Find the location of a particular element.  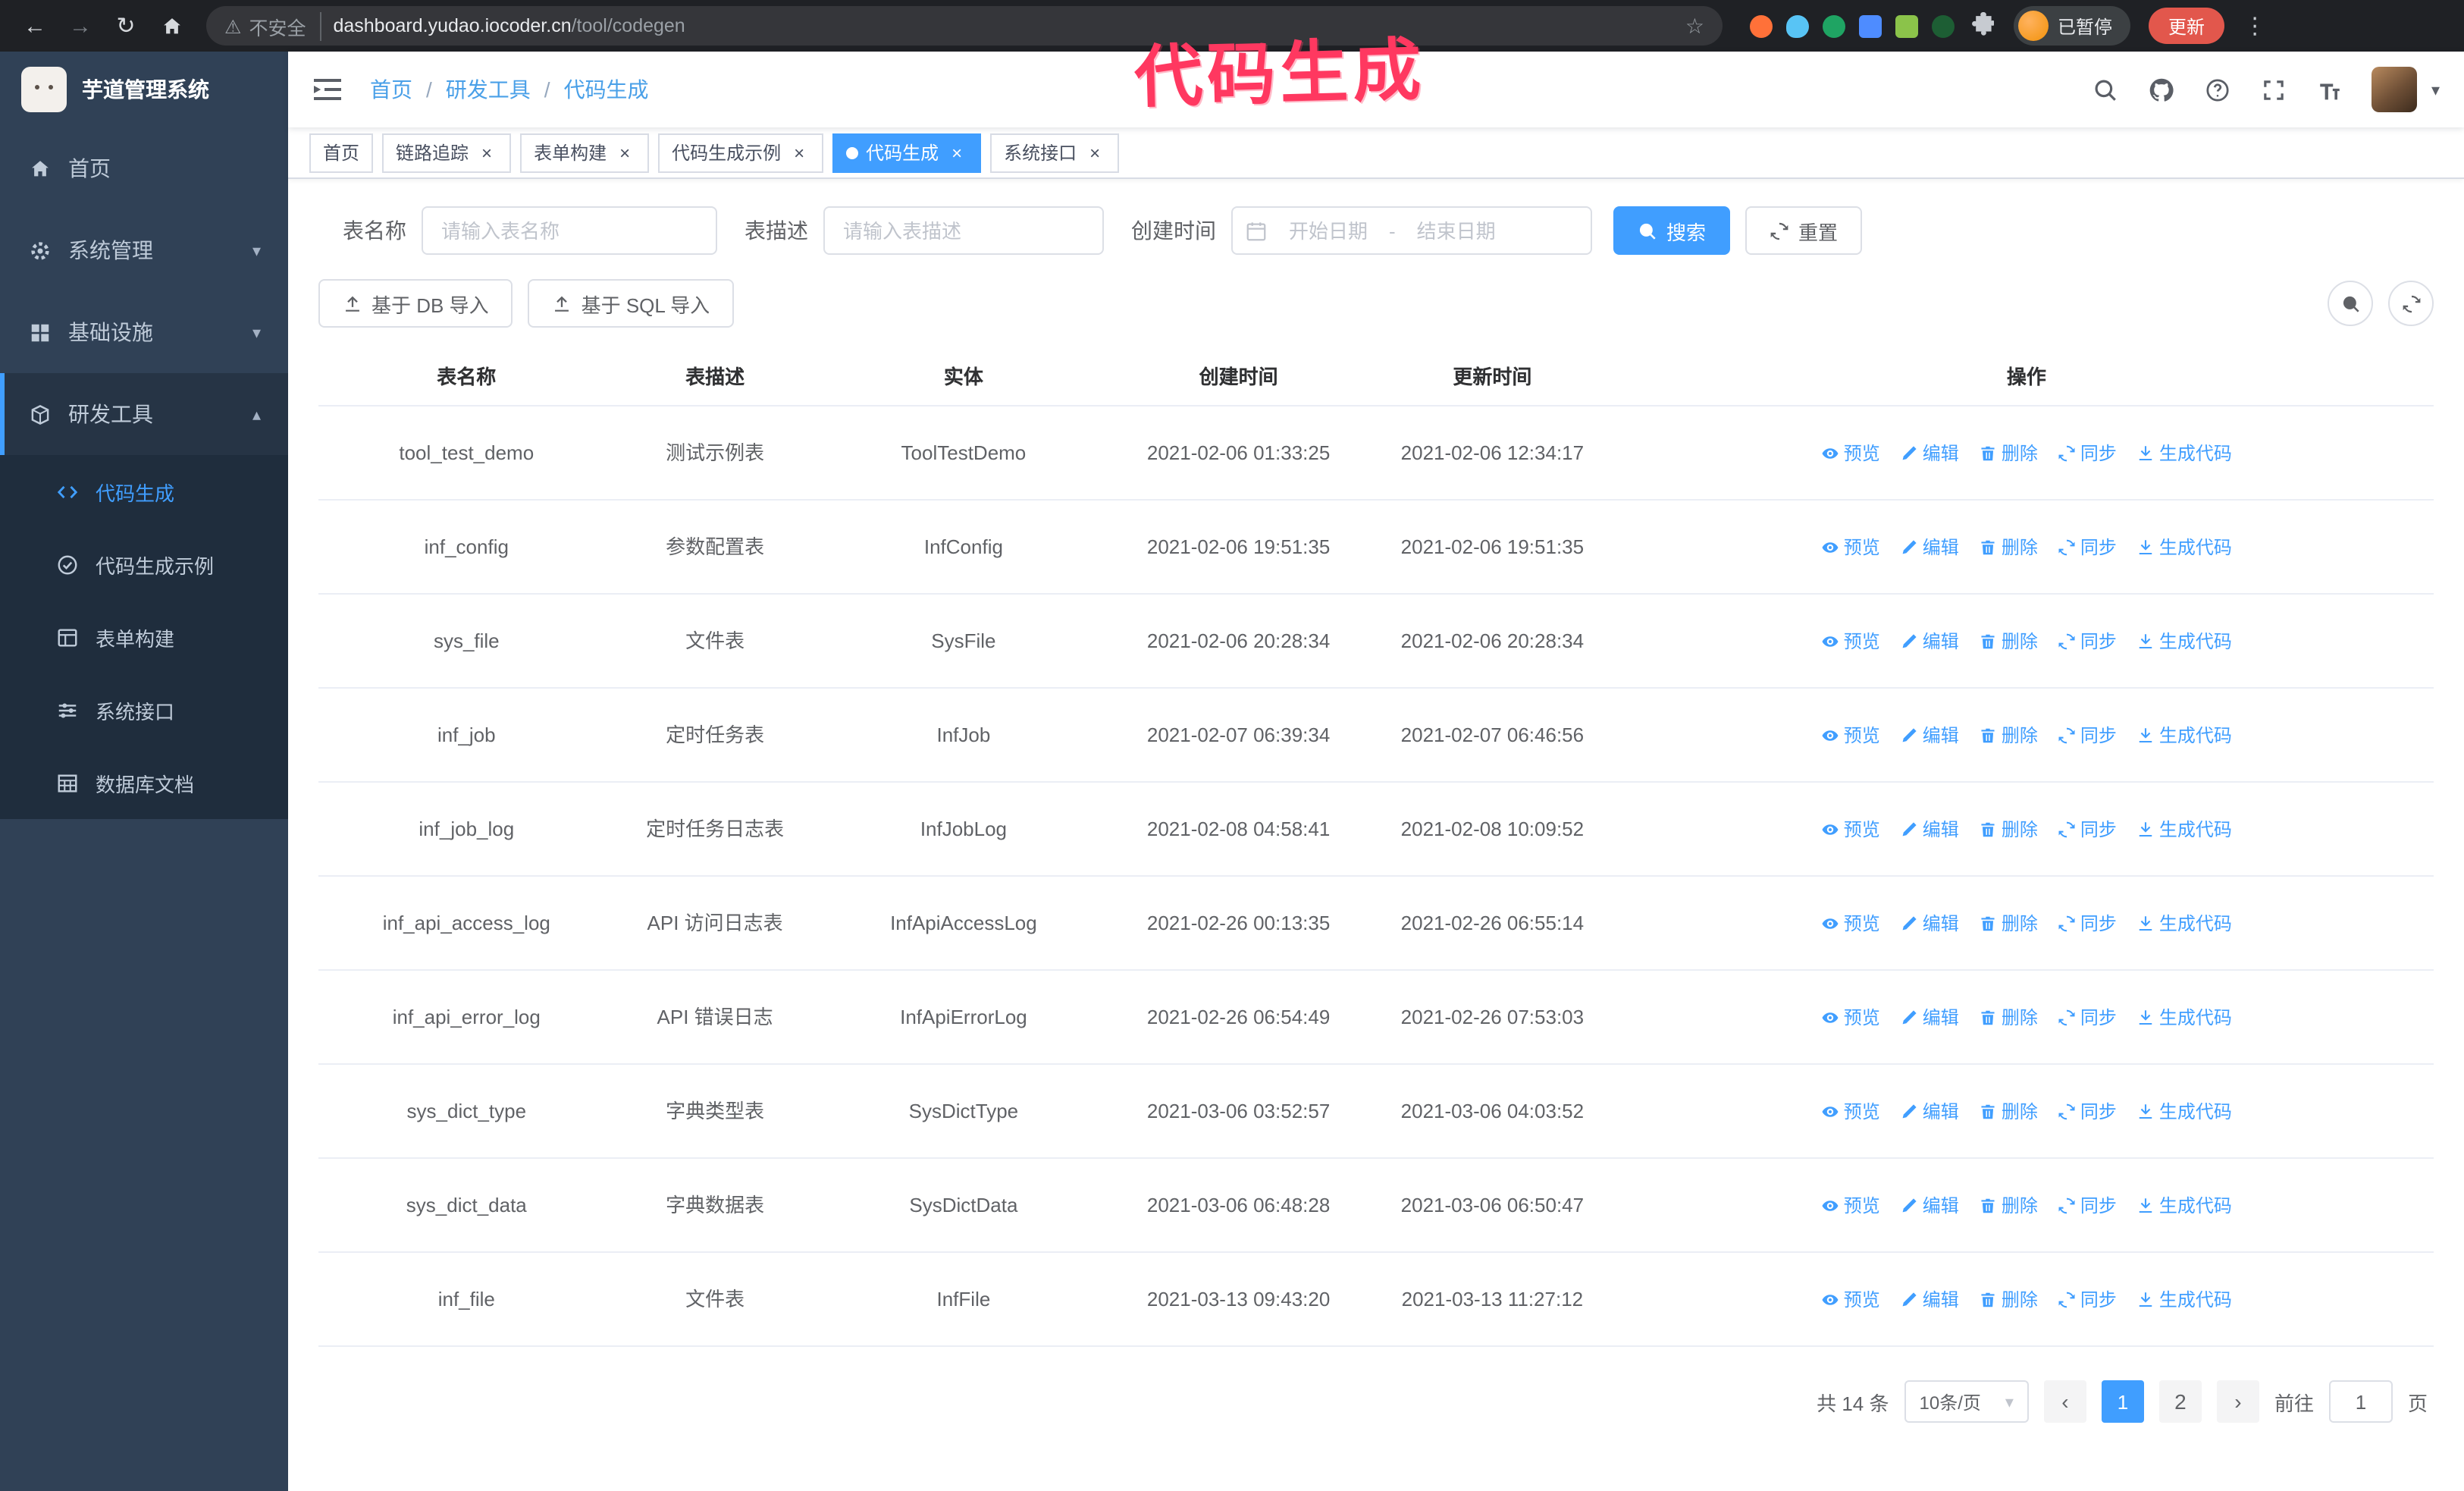

user-avatar is located at coordinates (2395, 89).